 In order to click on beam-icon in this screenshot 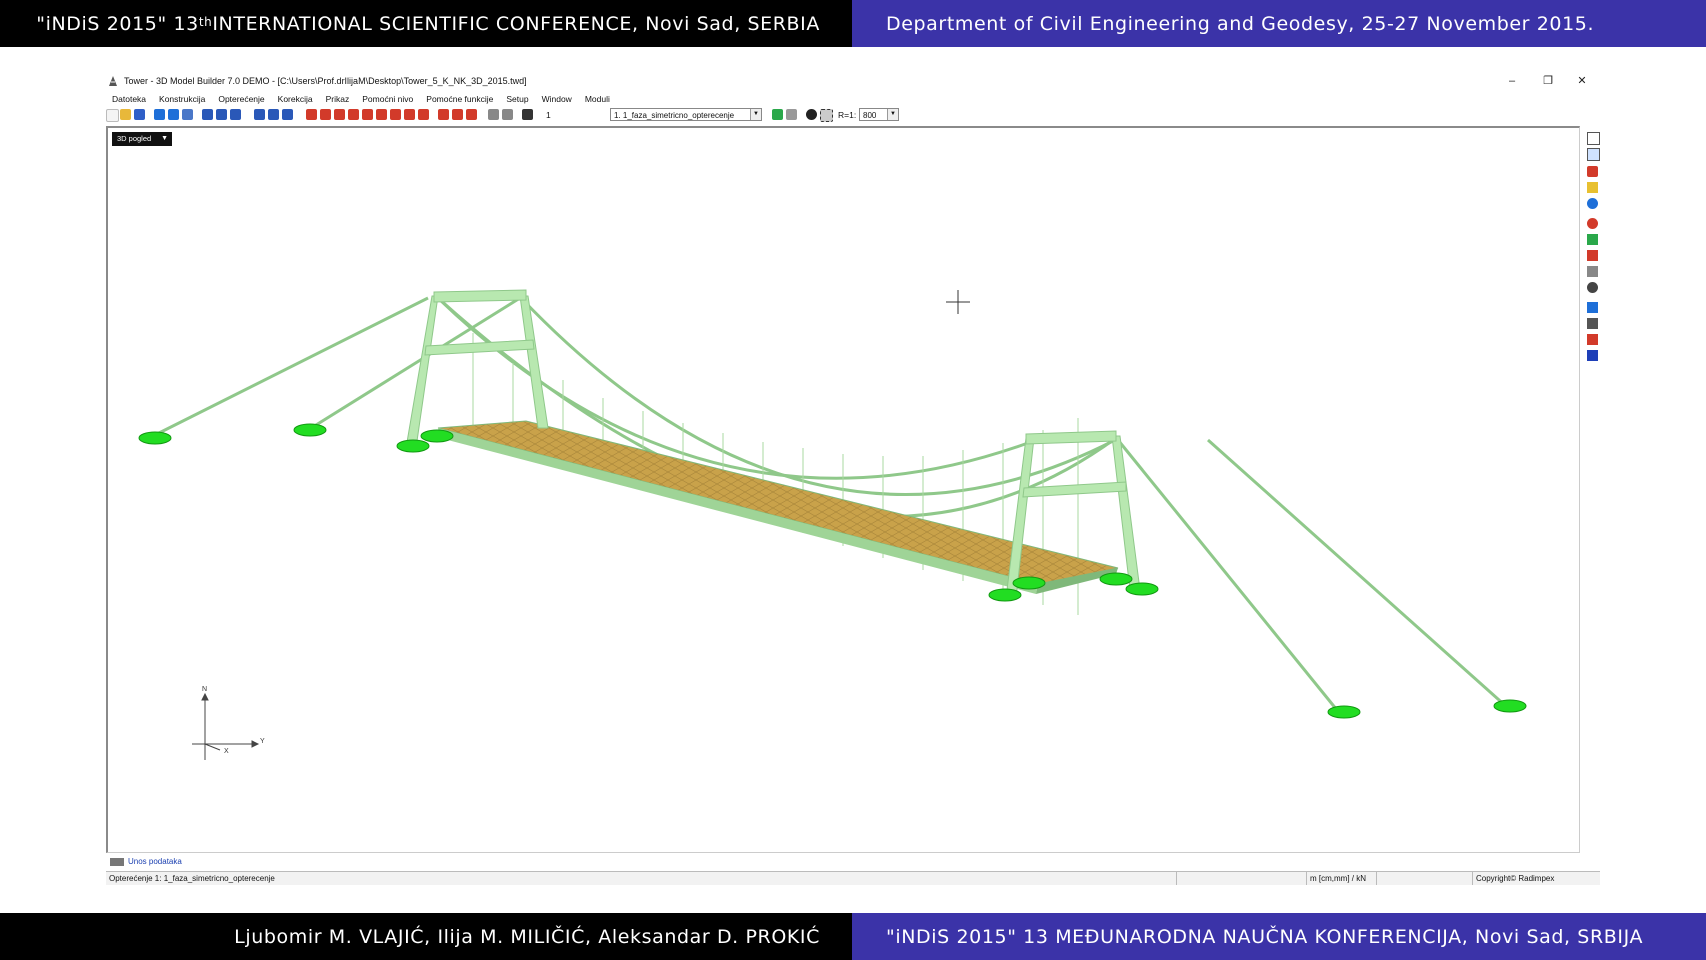, I will do `click(207, 114)`.